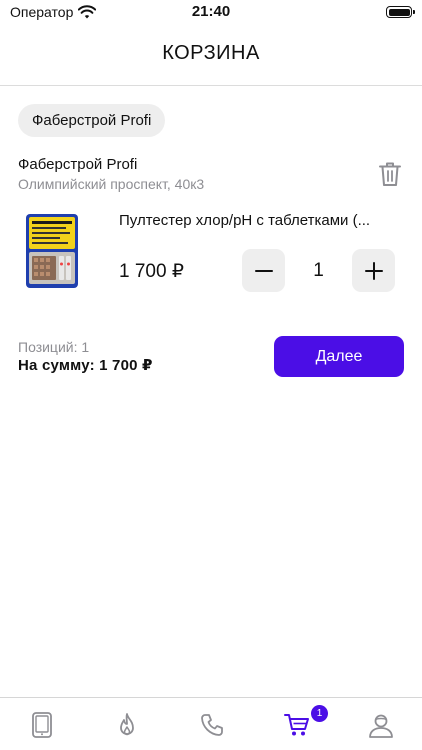 The height and width of the screenshot is (750, 422). What do you see at coordinates (52, 251) in the screenshot?
I see `product-image` at bounding box center [52, 251].